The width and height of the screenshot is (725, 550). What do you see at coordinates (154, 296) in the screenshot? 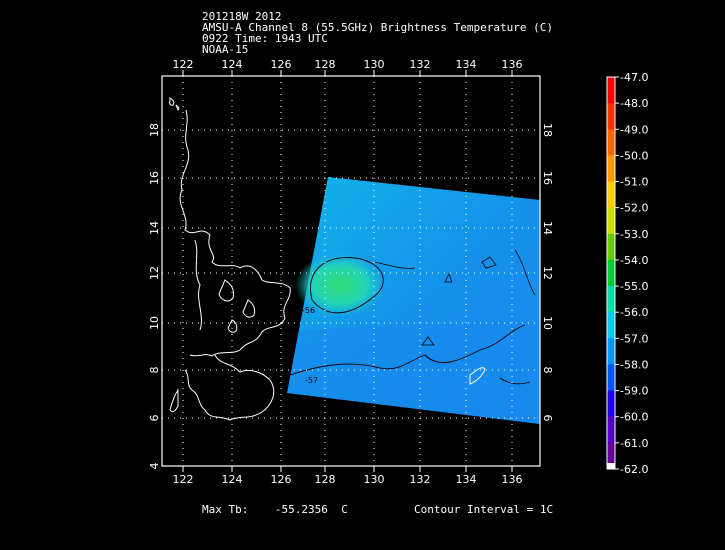
I see `lat-labels-left: 18 16 14 12 10 8 6 4` at bounding box center [154, 296].